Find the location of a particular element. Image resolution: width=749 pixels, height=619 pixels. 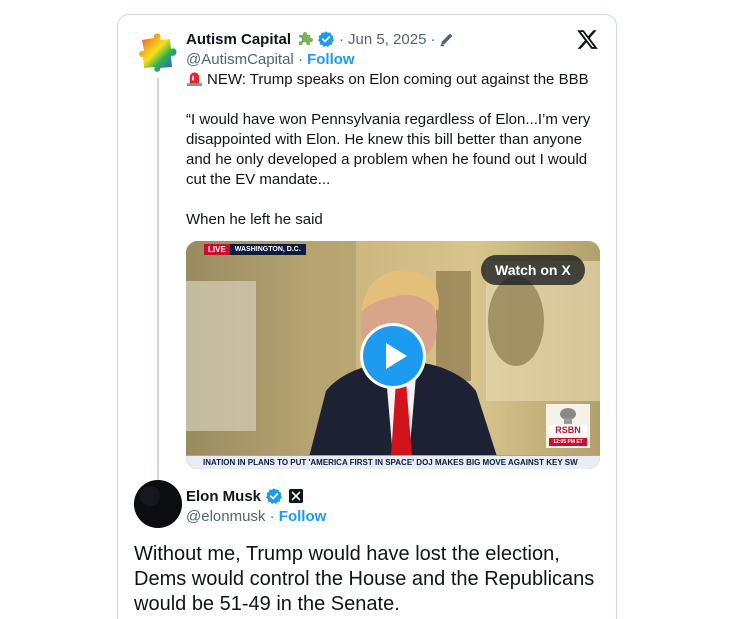

pencil-icon is located at coordinates (447, 39).